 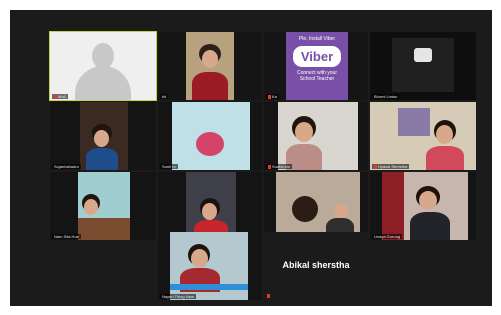 I want to click on participant-name: Sunil ro, so click(x=169, y=166).